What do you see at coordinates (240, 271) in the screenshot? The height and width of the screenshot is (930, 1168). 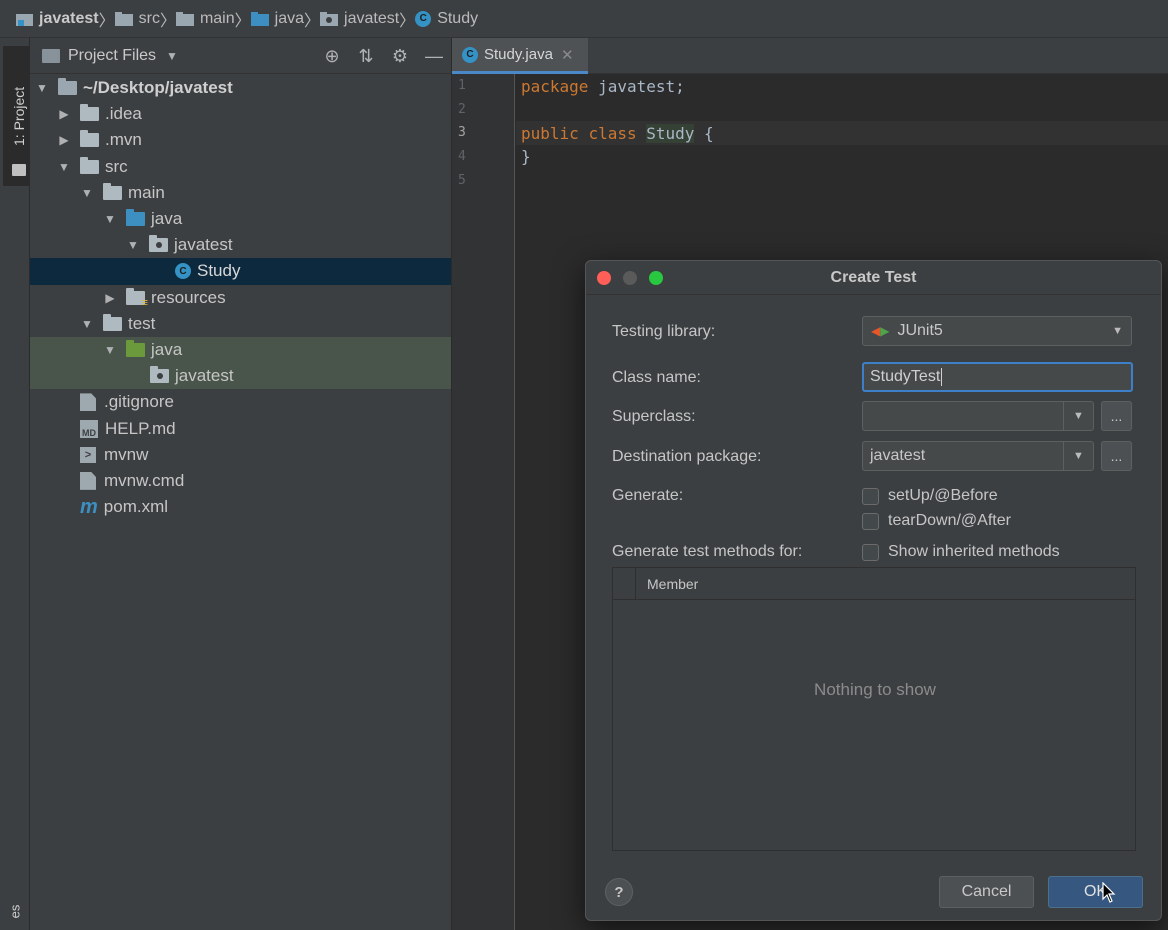 I see `tree-item-study: C Study` at bounding box center [240, 271].